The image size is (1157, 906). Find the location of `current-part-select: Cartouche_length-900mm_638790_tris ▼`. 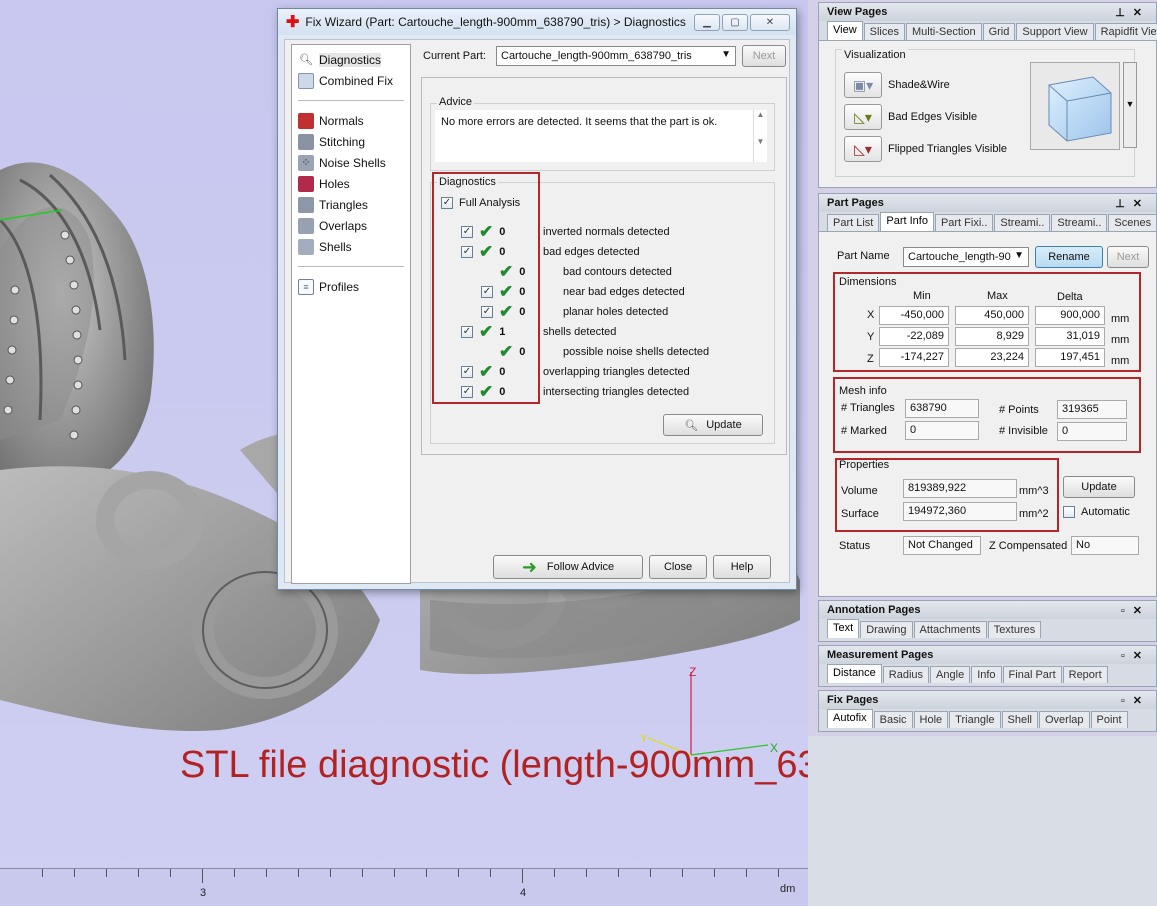

current-part-select: Cartouche_length-900mm_638790_tris ▼ is located at coordinates (616, 56).